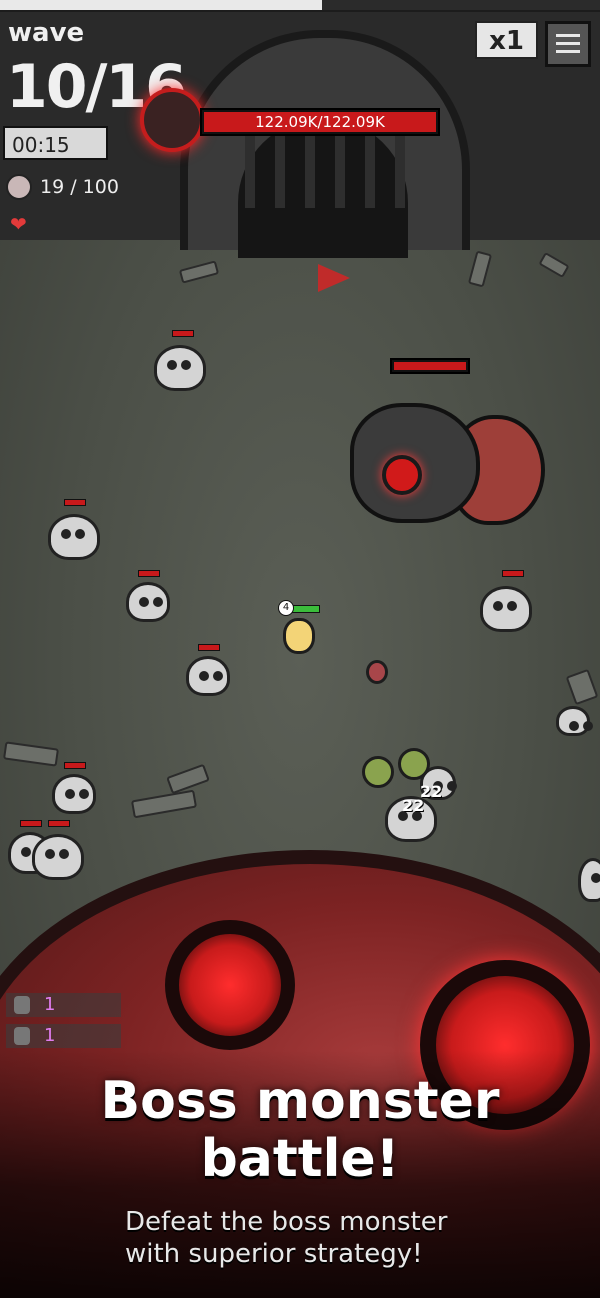  I want to click on stage-progress-bar, so click(161, 5).